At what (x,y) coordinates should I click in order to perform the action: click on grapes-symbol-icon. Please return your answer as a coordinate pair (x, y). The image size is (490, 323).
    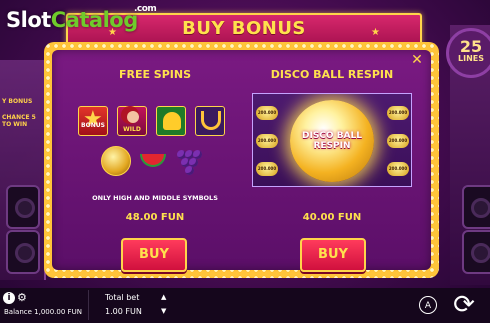
    Looking at the image, I should click on (188, 161).